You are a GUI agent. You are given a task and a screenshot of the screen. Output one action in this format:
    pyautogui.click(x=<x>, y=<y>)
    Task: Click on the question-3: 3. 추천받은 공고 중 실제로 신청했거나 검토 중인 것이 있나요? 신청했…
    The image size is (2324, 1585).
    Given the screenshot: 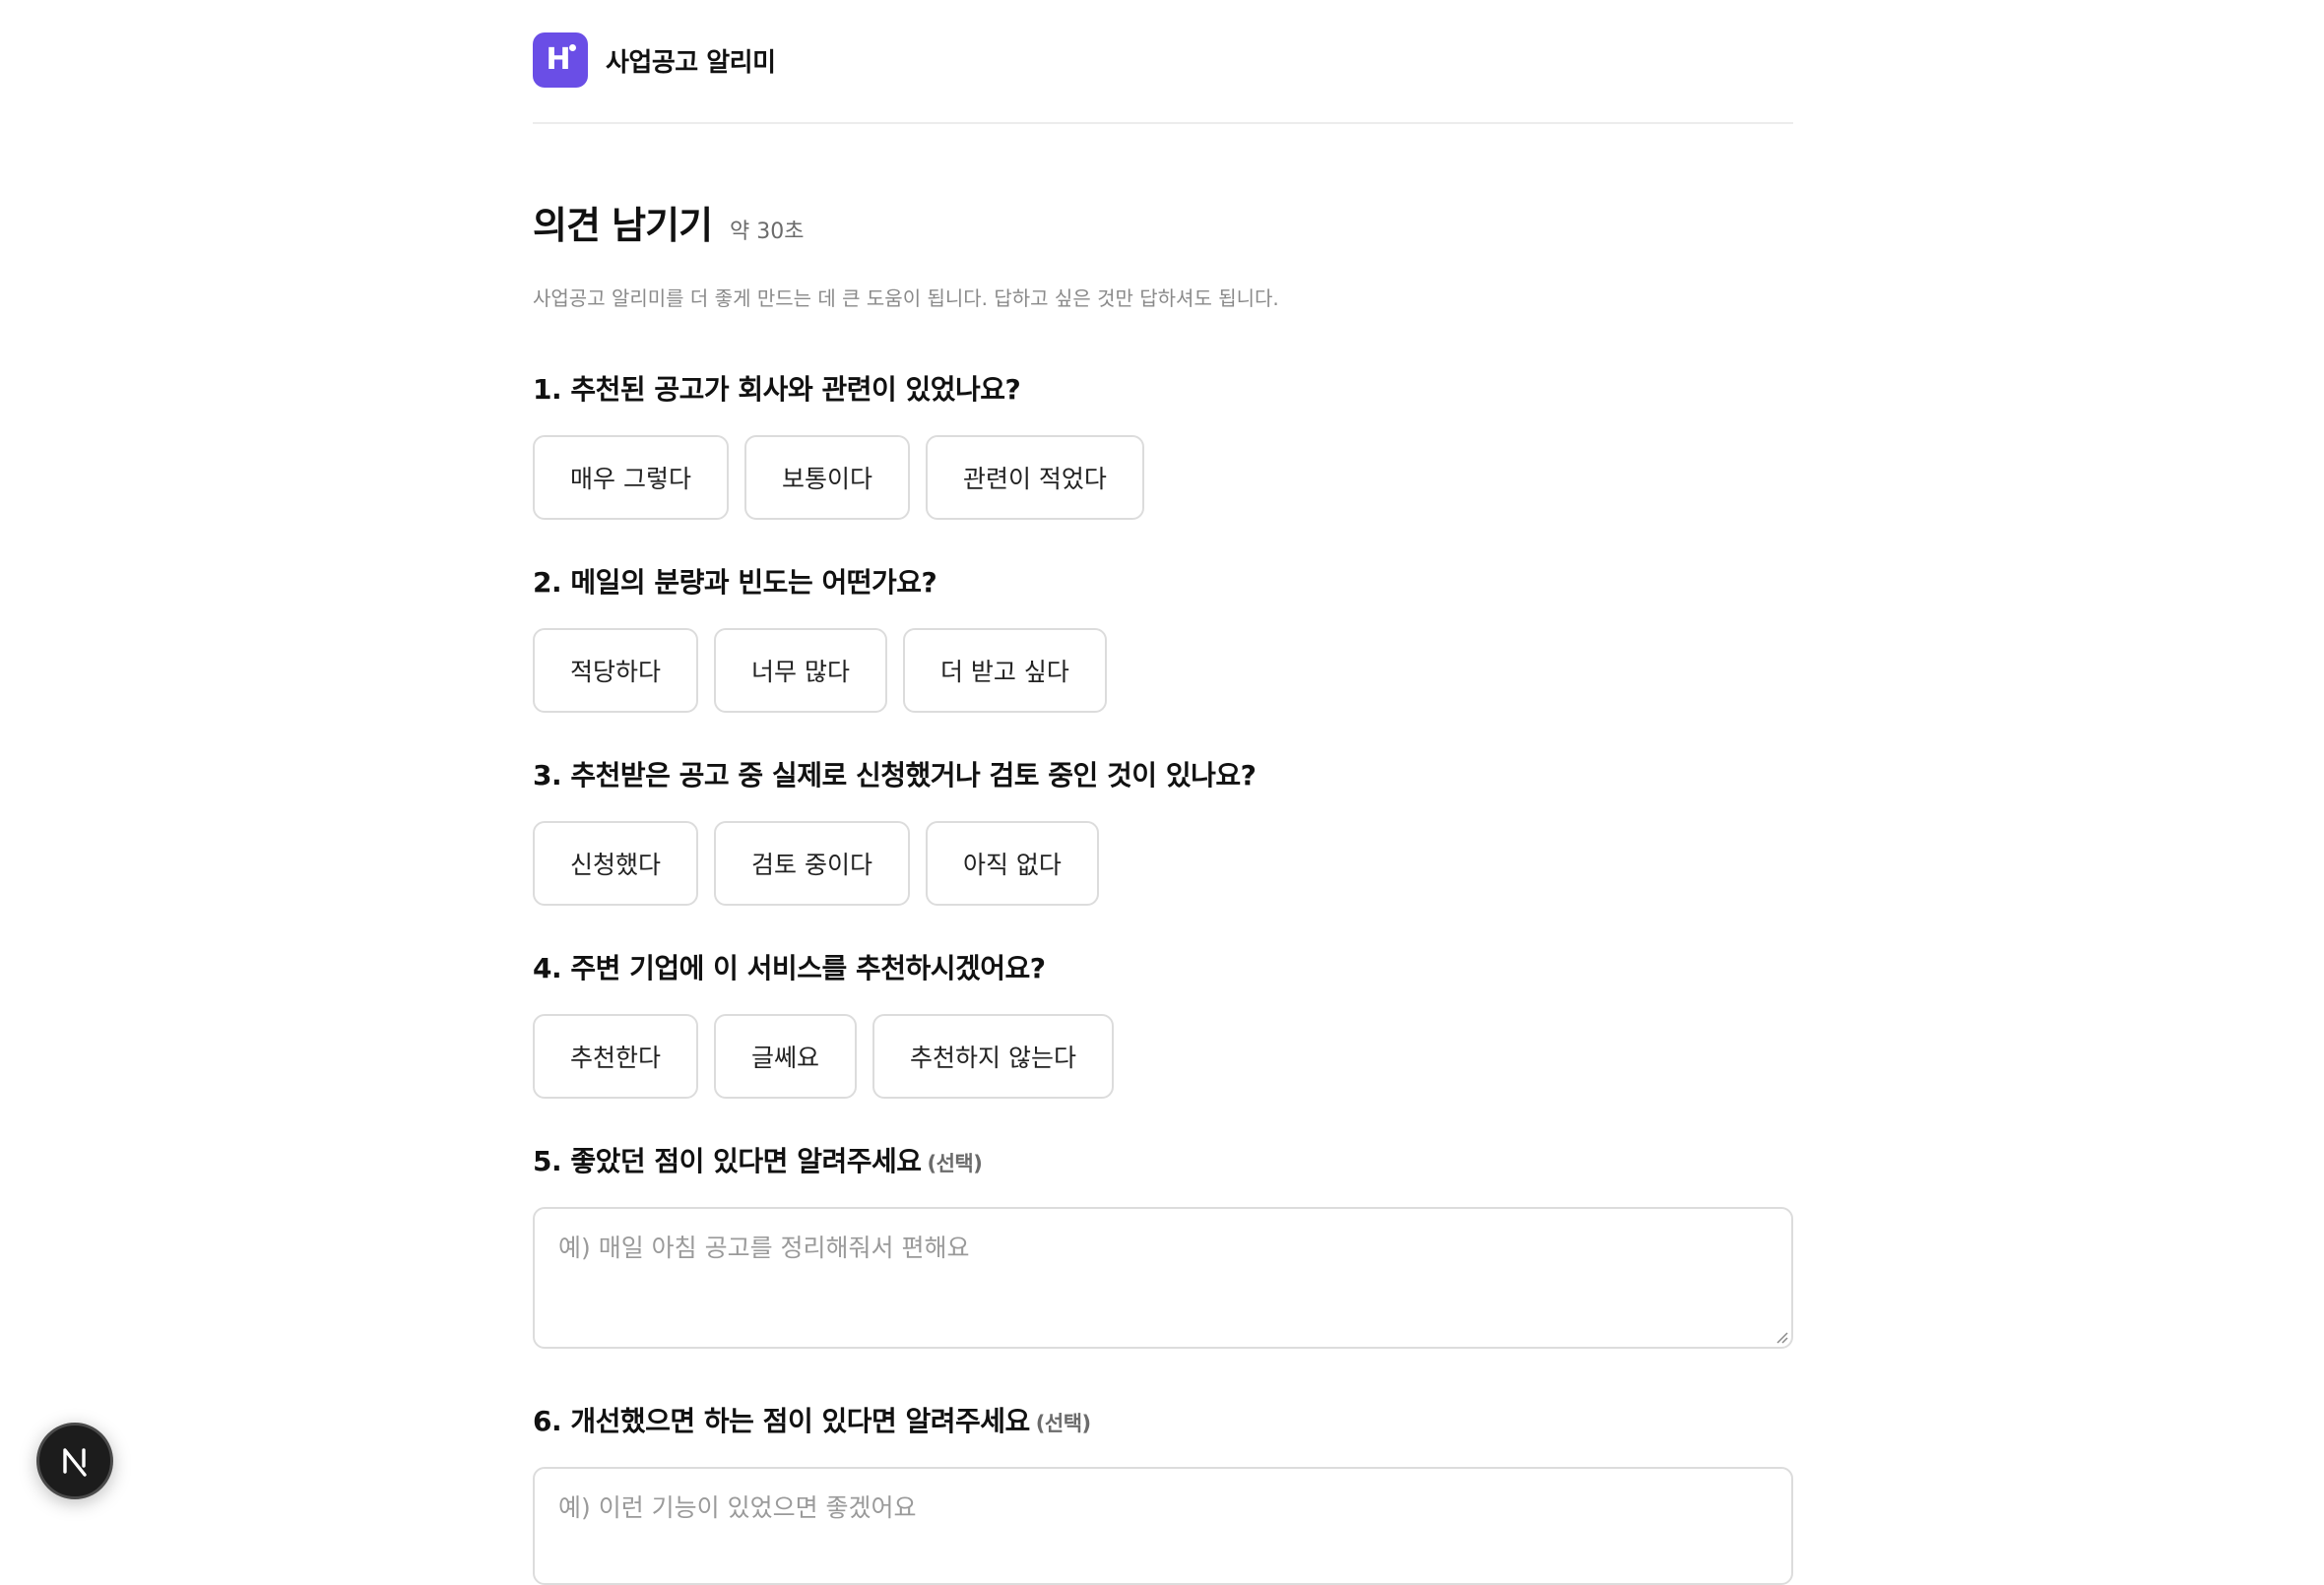 What is the action you would take?
    pyautogui.click(x=1163, y=831)
    